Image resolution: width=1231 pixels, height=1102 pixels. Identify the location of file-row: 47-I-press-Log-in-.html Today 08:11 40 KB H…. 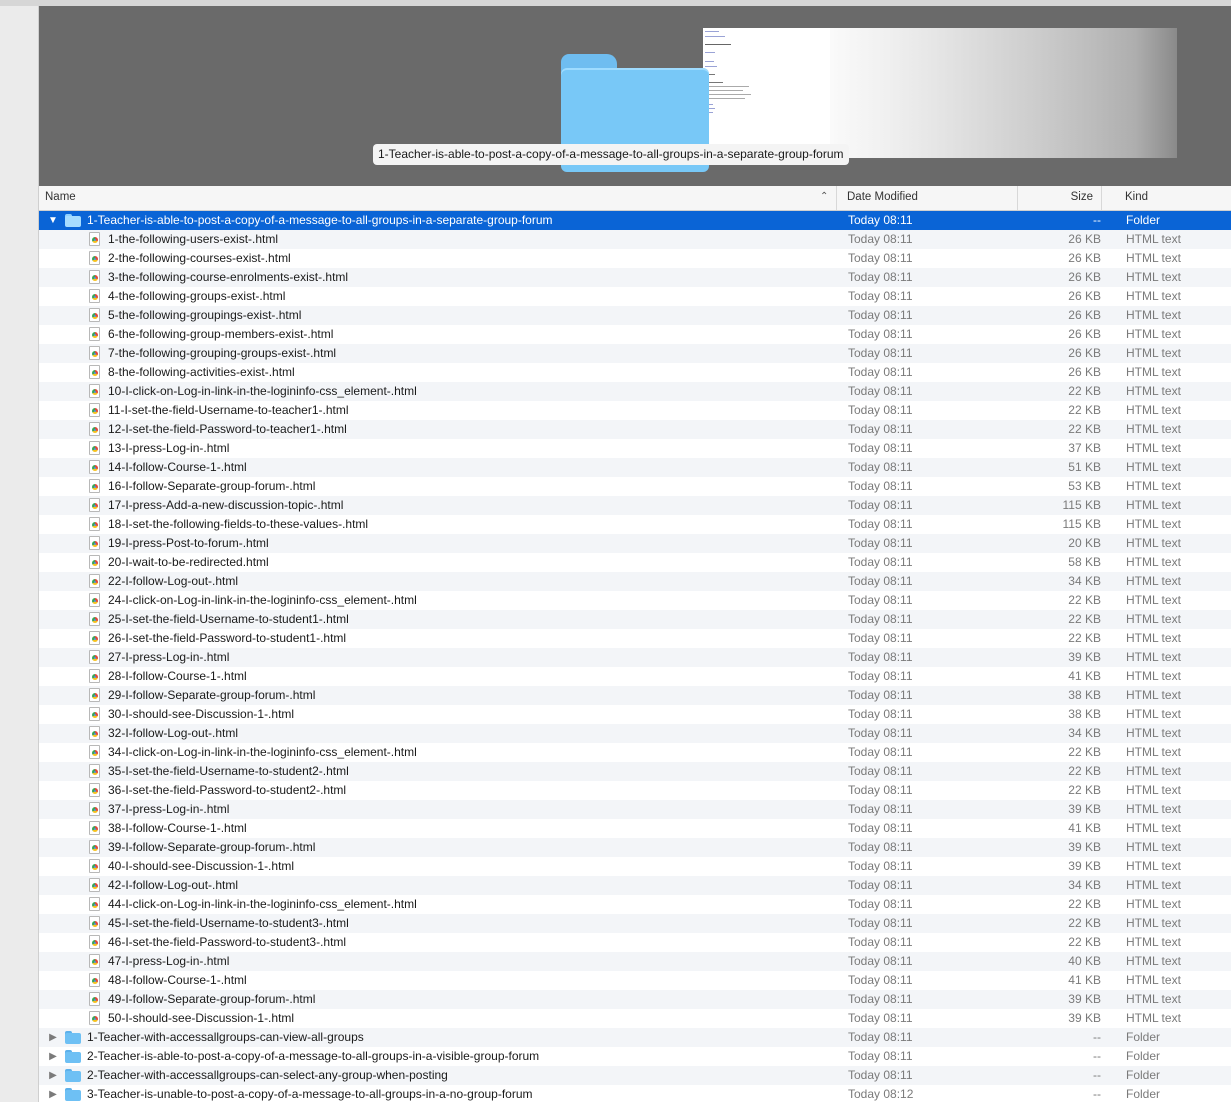
(635, 961).